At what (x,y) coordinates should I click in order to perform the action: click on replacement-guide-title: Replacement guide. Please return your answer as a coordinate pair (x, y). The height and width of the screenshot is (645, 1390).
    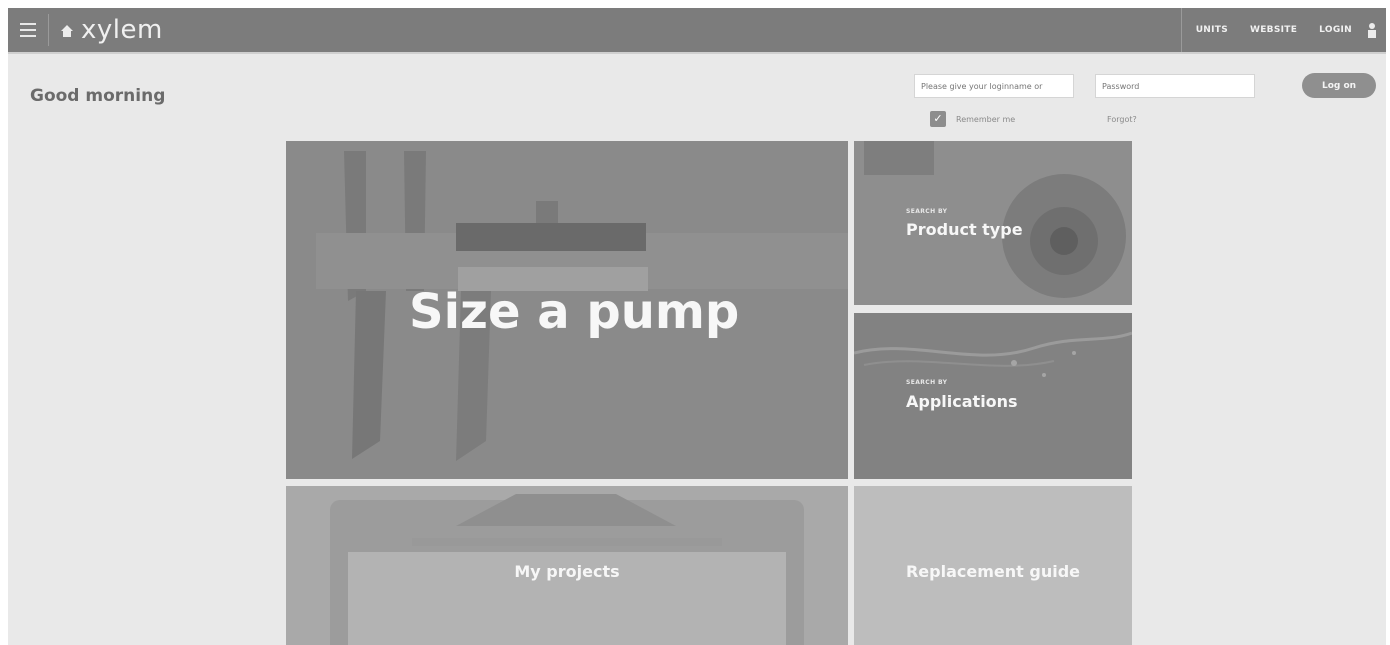
    Looking at the image, I should click on (992, 571).